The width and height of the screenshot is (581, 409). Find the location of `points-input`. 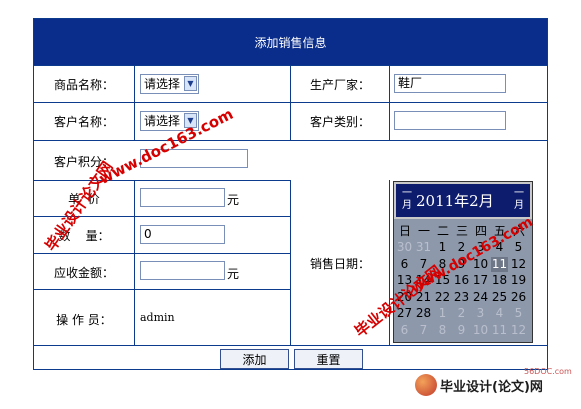

points-input is located at coordinates (194, 158).